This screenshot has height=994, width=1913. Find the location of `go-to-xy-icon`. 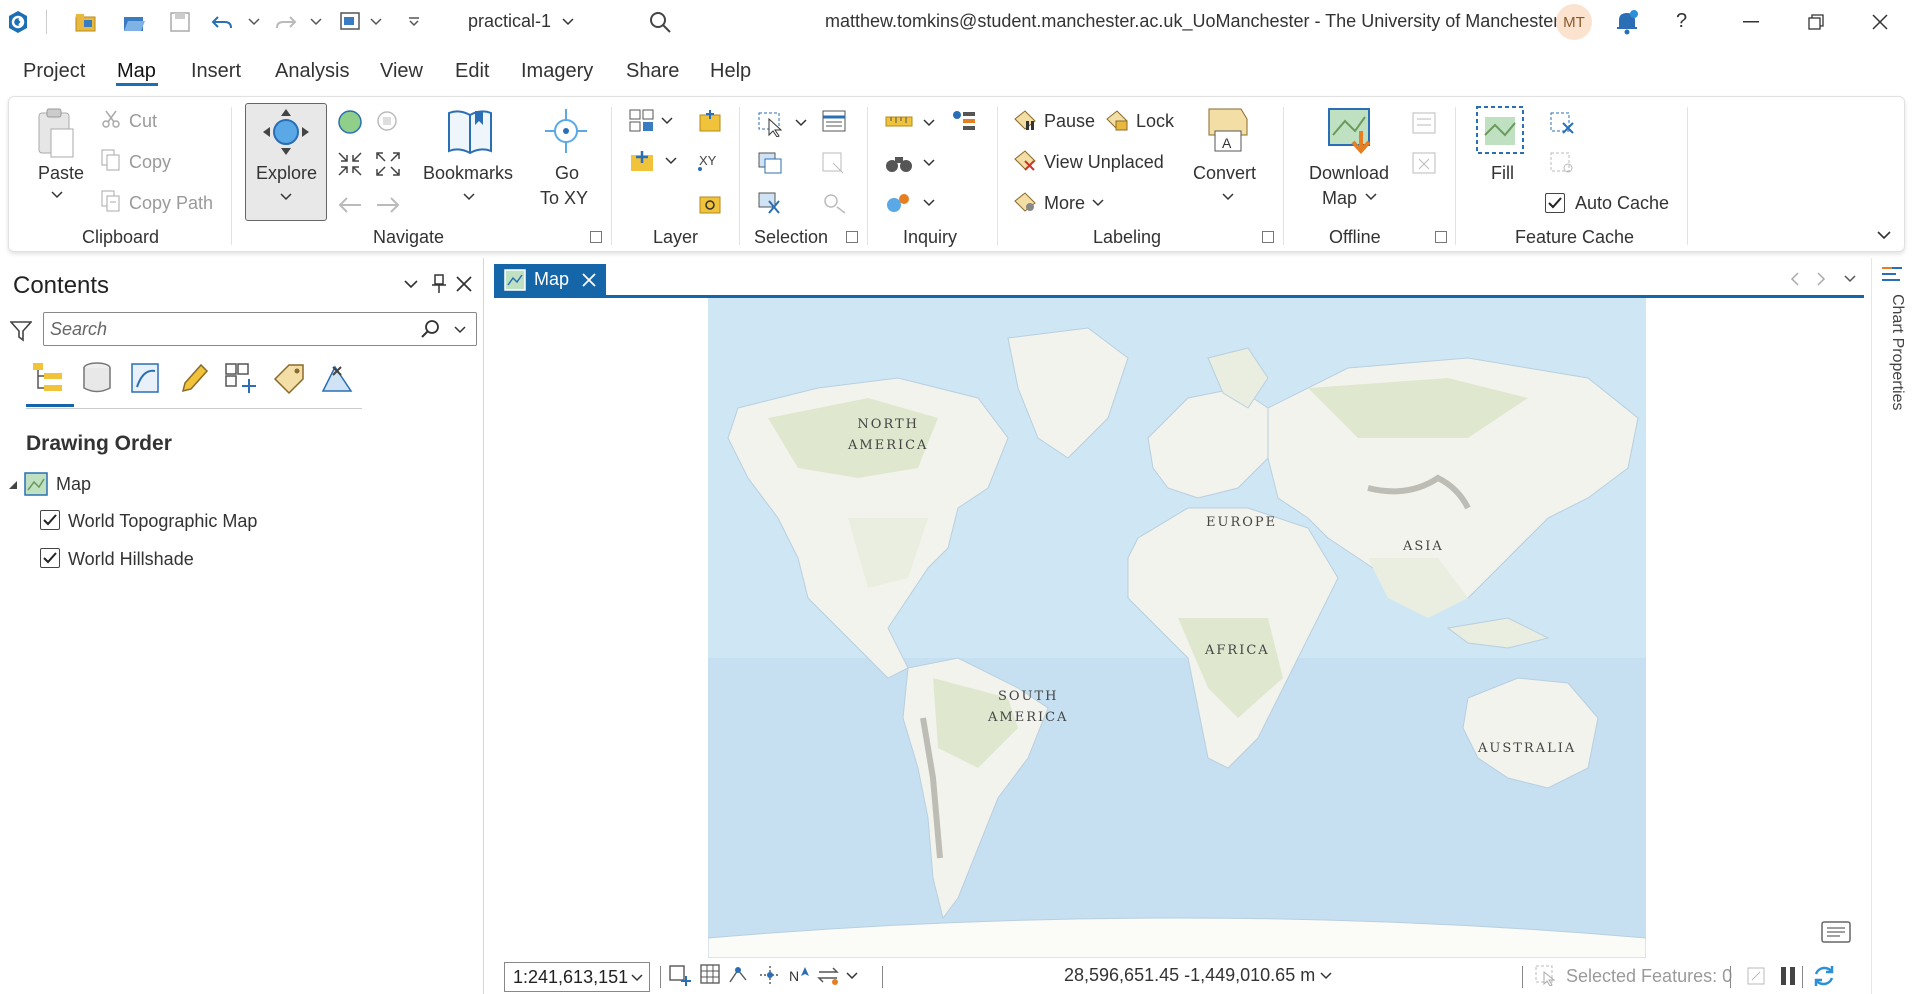

go-to-xy-icon is located at coordinates (566, 131).